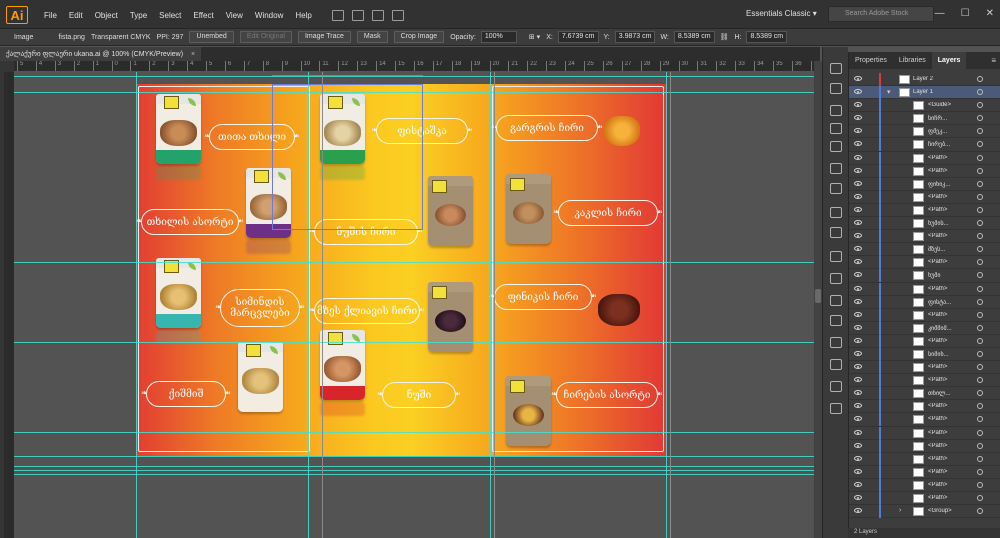  Describe the element at coordinates (193, 54) in the screenshot. I see `close-tab-icon: ×` at that location.